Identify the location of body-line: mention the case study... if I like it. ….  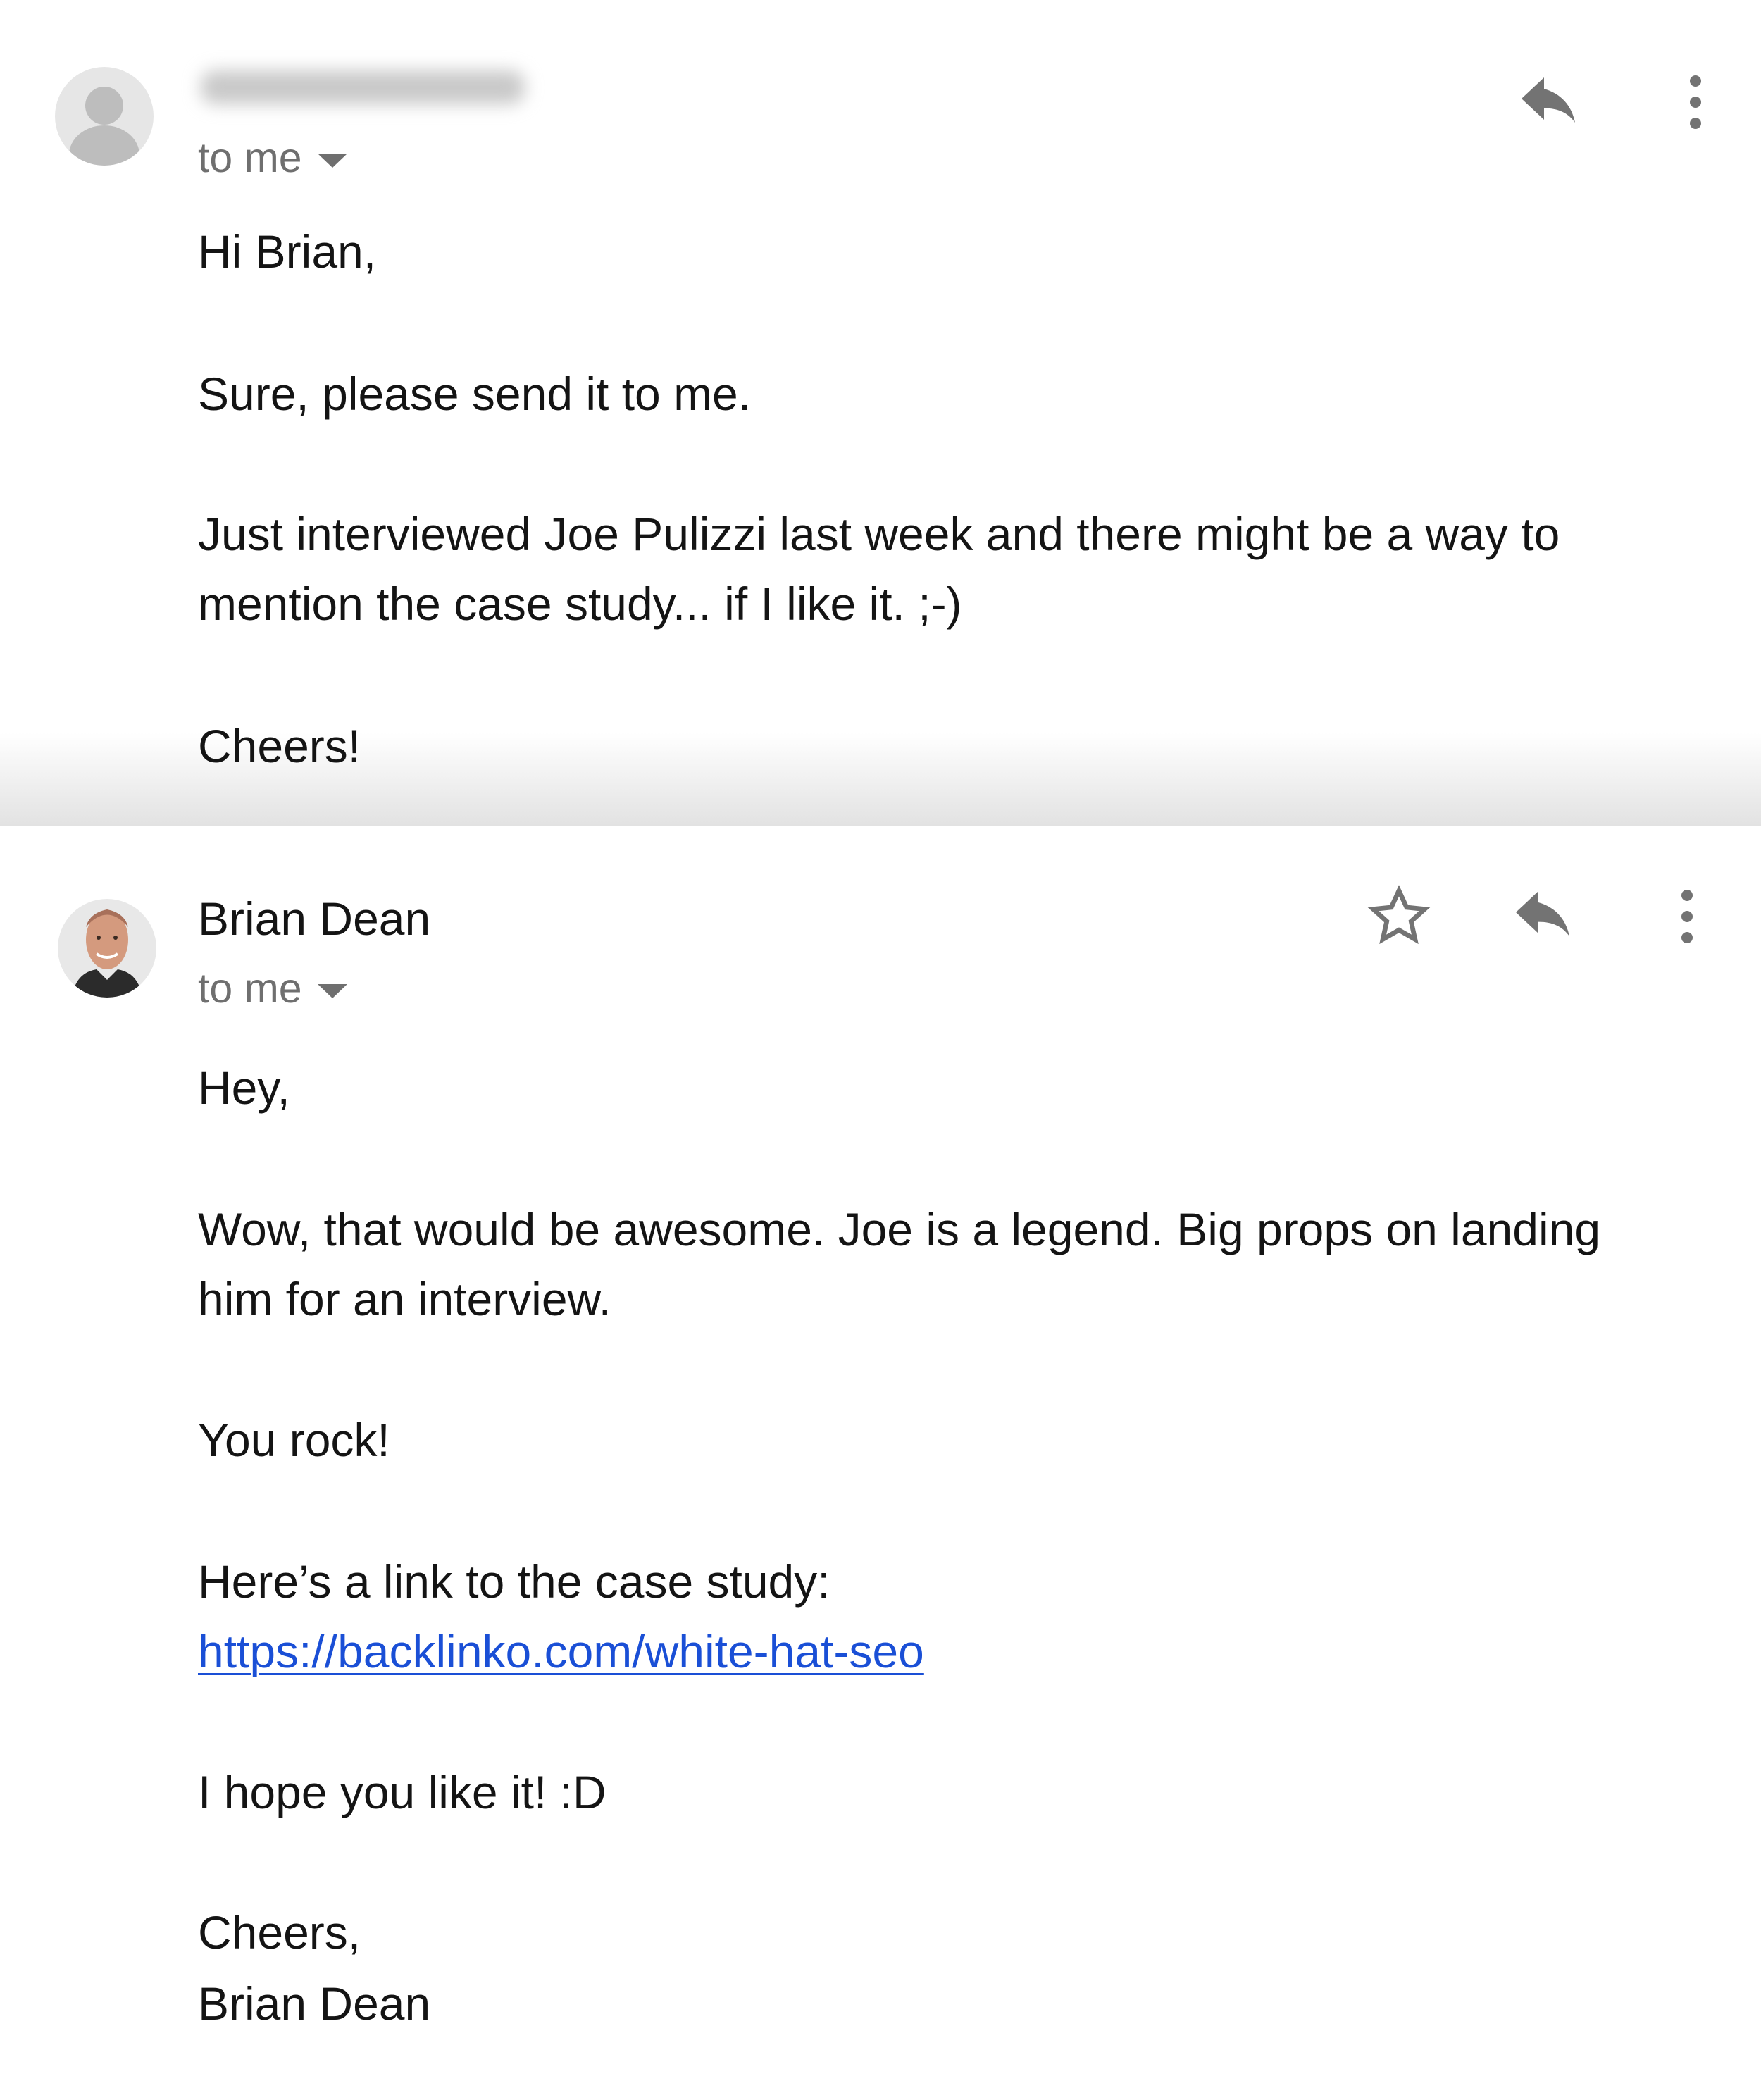
(580, 604).